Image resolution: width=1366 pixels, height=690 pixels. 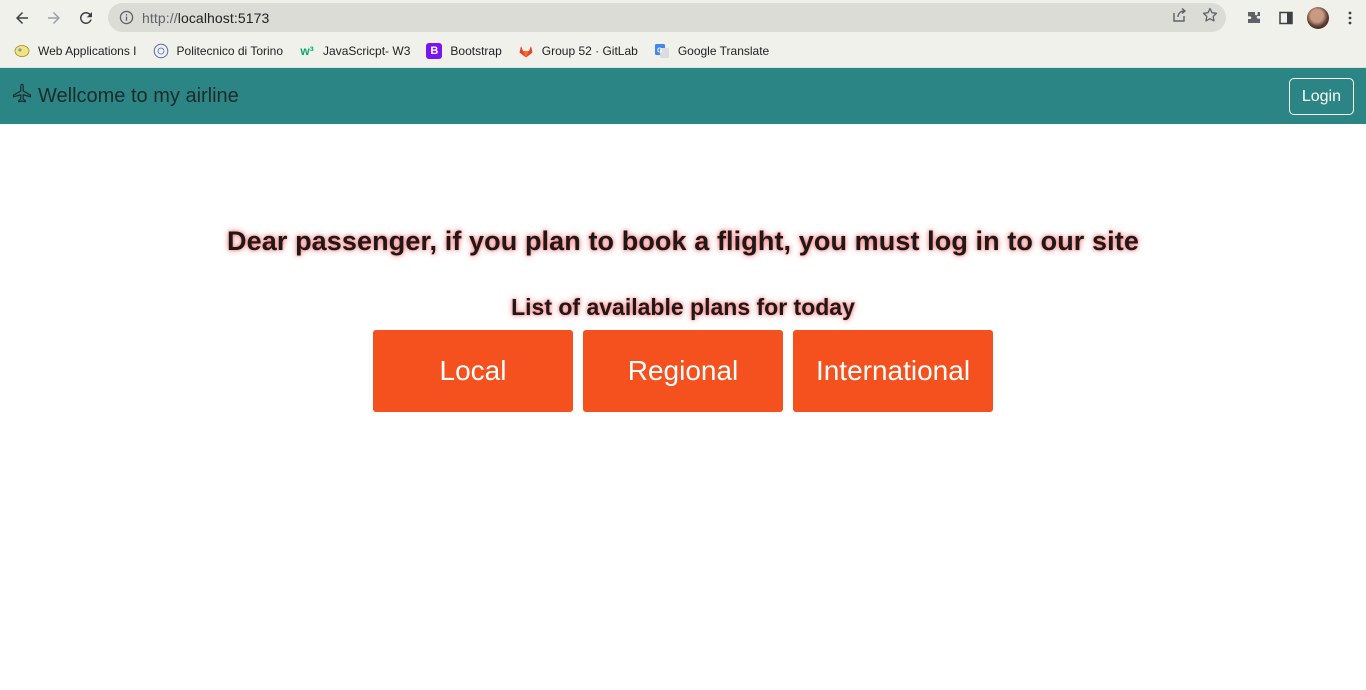 I want to click on navbar-brand: Wellcome to my airline, so click(x=125, y=96).